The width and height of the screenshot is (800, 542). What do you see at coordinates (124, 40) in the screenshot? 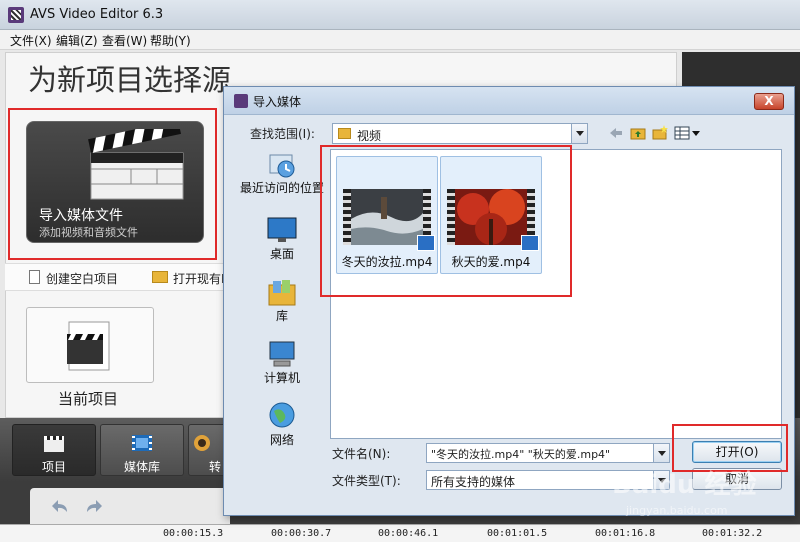
I see `menu-view: 查看(W)` at bounding box center [124, 40].